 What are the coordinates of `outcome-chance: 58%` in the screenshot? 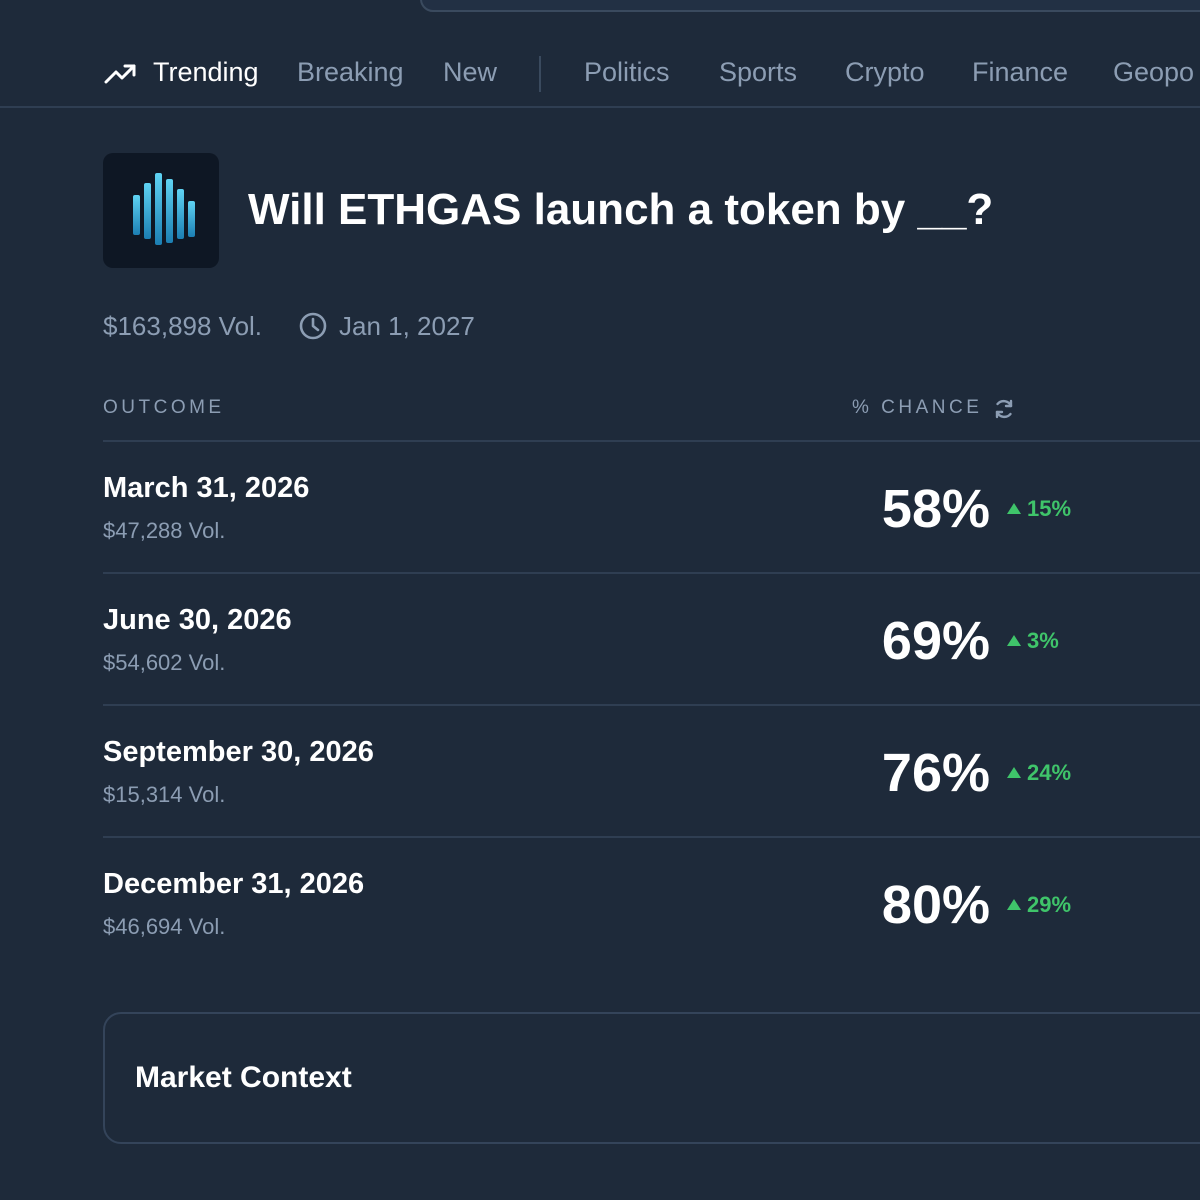 It's located at (935, 509).